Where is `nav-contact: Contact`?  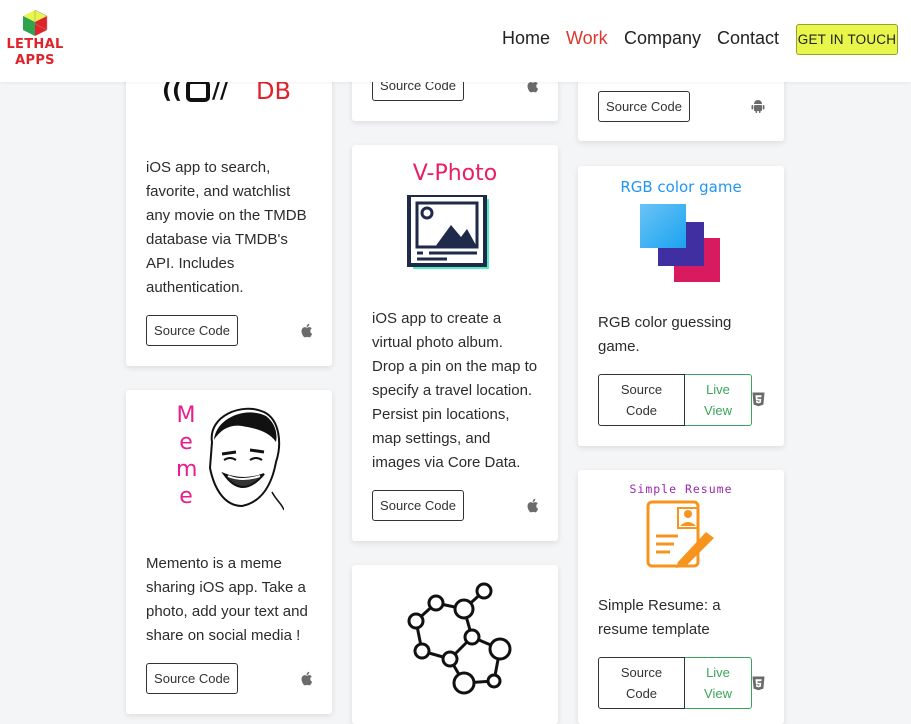
nav-contact: Contact is located at coordinates (748, 38).